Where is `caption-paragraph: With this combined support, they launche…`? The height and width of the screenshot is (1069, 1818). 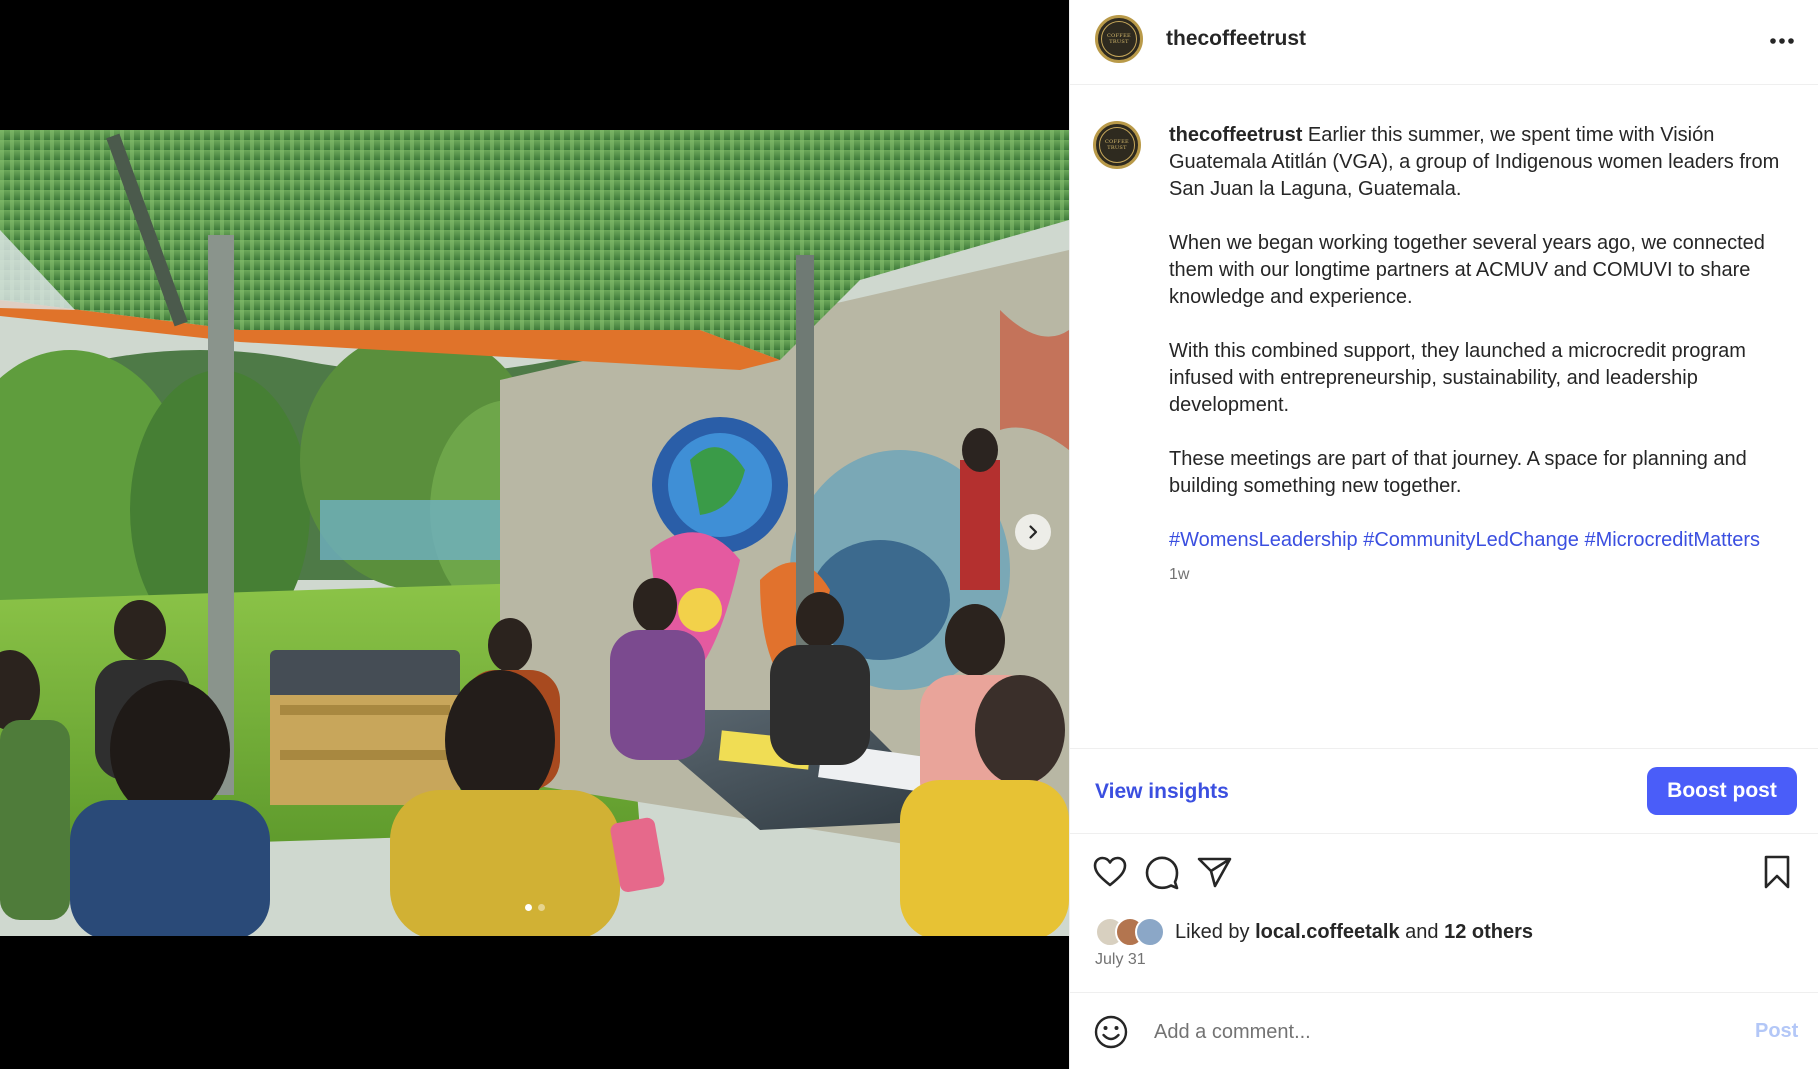
caption-paragraph: With this combined support, they launche… is located at coordinates (1457, 378).